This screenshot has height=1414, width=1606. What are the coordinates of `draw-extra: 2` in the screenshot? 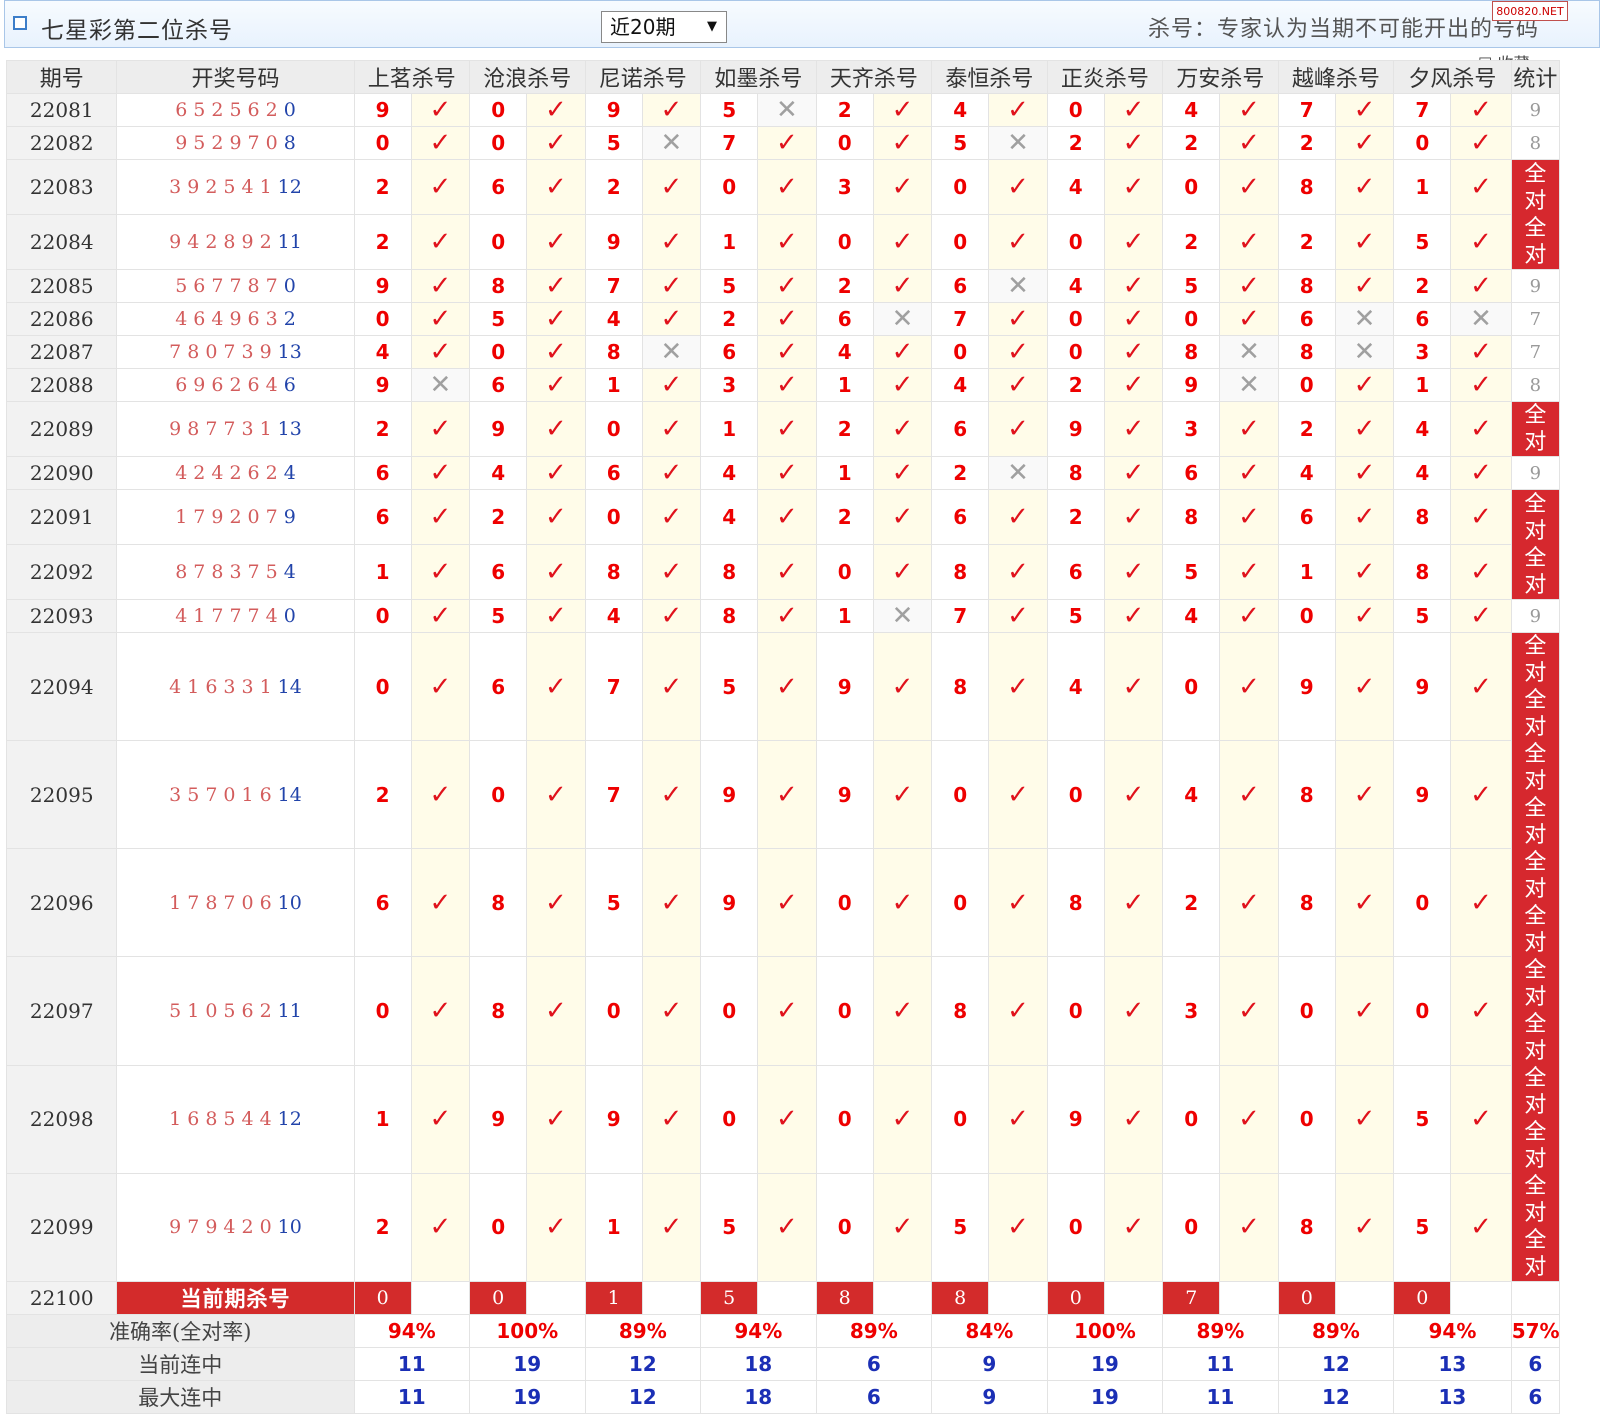 It's located at (289, 319).